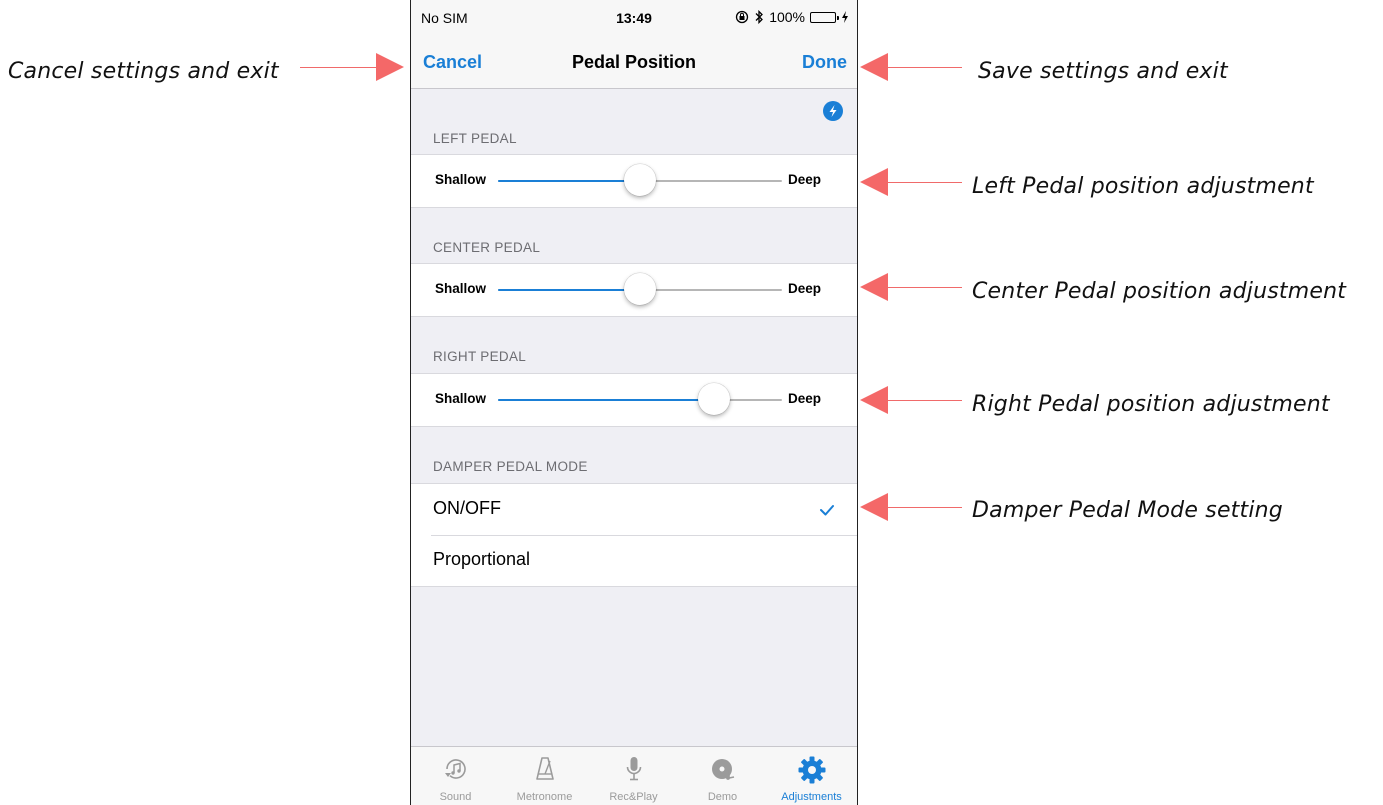 The image size is (1383, 805). I want to click on left-pedal-header: LEFT PEDAL, so click(475, 138).